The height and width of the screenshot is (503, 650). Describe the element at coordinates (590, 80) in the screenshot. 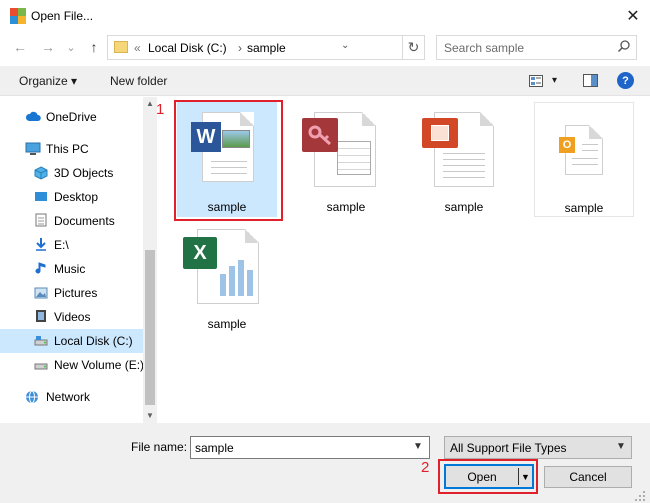

I see `preview-pane-icon` at that location.